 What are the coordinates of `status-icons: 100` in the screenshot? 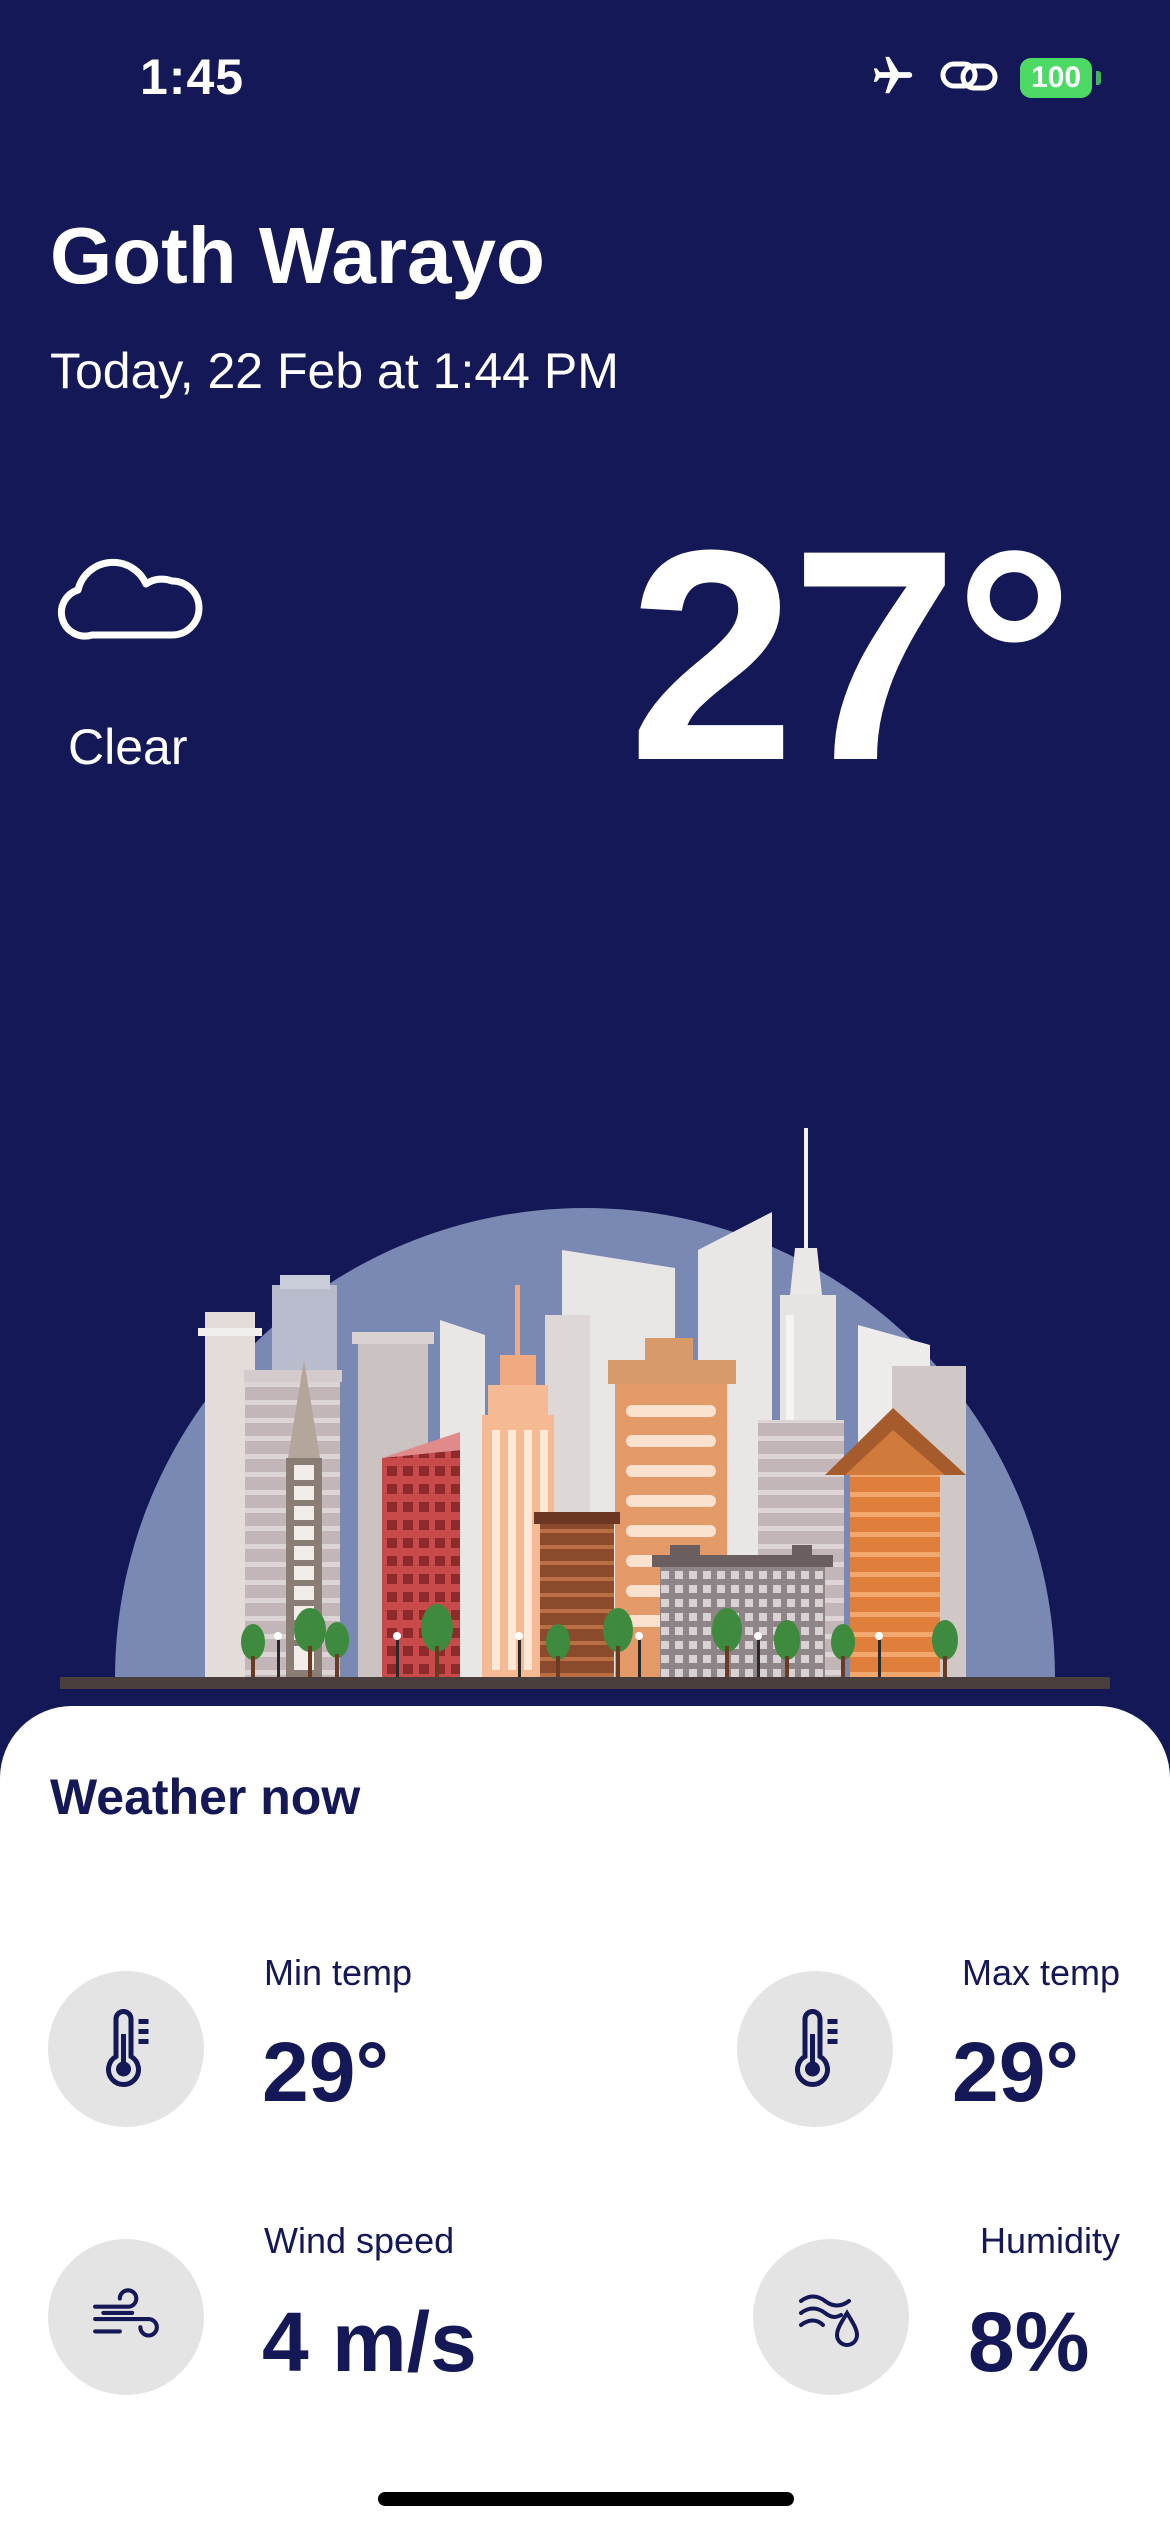 It's located at (984, 78).